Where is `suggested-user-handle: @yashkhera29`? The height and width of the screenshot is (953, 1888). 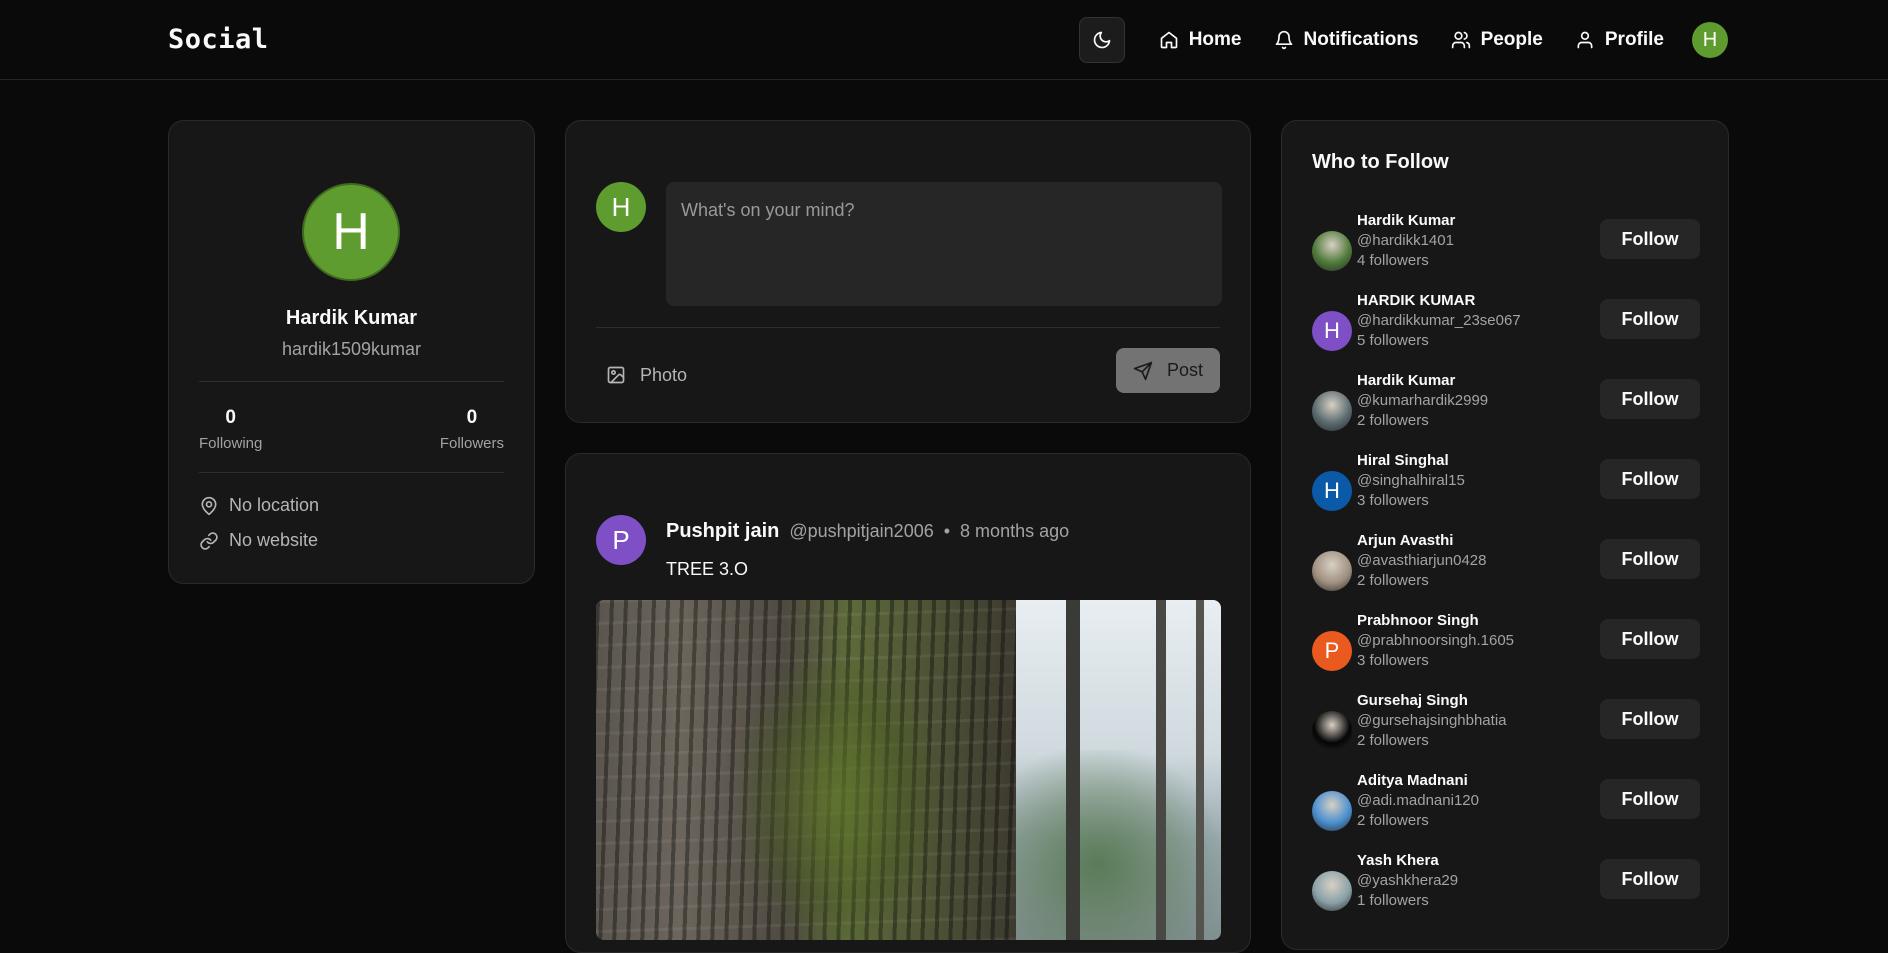
suggested-user-handle: @yashkhera29 is located at coordinates (1408, 880).